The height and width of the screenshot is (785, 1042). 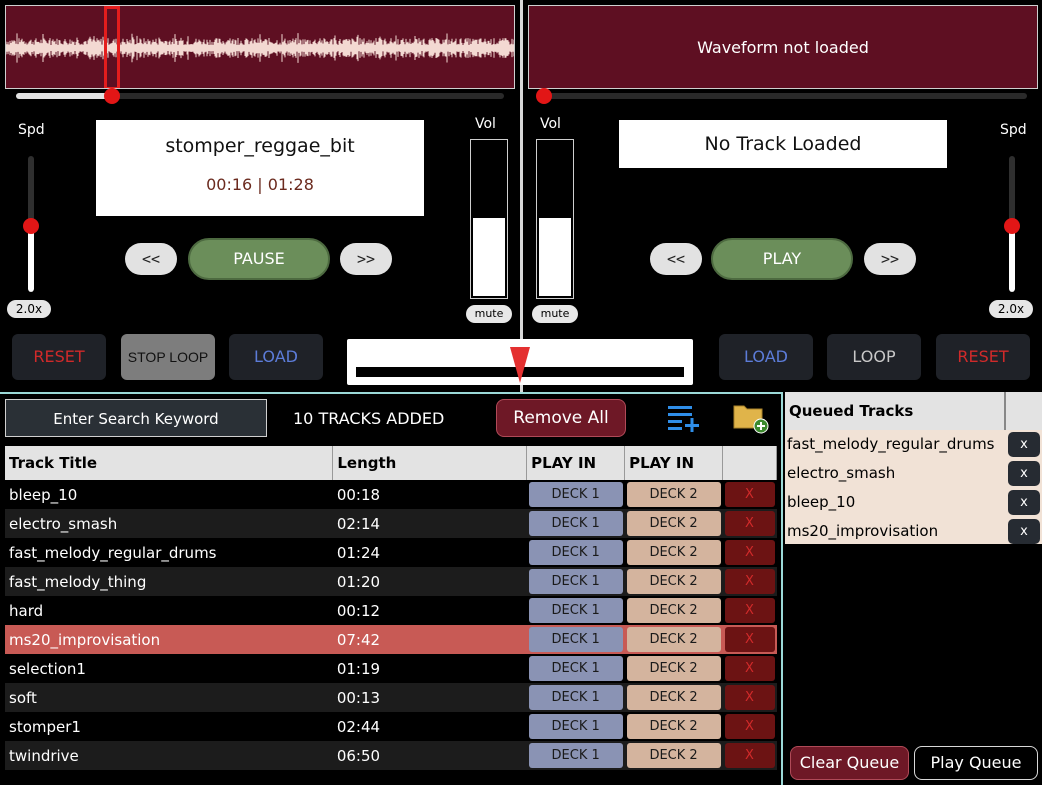 What do you see at coordinates (391, 726) in the screenshot?
I see `table-row: stomper1 02:44 DECK 1 DECK 2X` at bounding box center [391, 726].